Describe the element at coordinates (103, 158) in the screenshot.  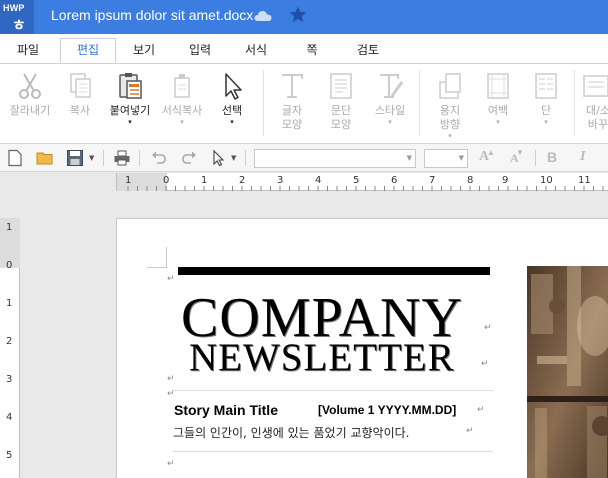
I see `toolbar-separator` at that location.